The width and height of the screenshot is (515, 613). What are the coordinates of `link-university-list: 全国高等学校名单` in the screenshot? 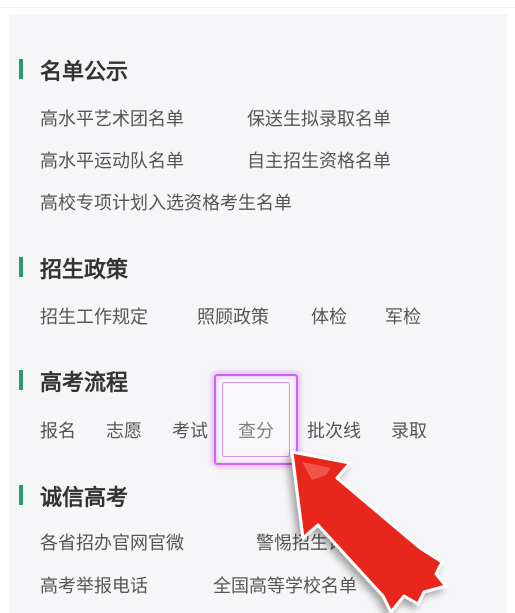 It's located at (285, 587).